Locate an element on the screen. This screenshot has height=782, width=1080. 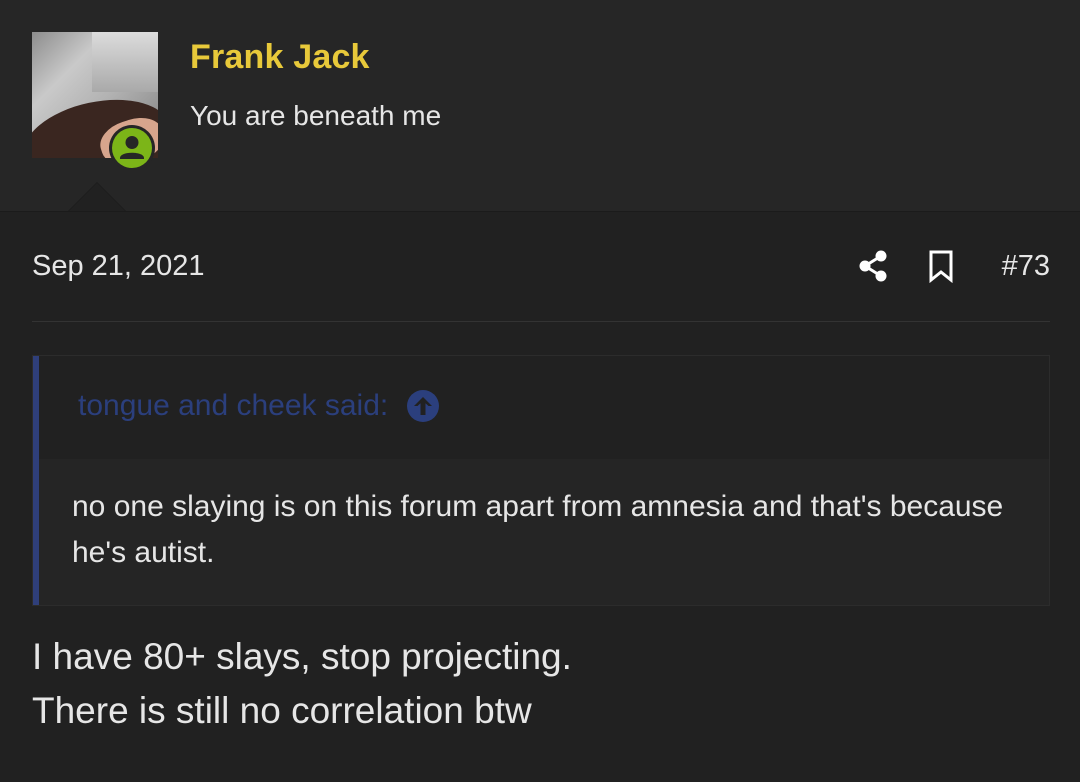
user-icon is located at coordinates (132, 148).